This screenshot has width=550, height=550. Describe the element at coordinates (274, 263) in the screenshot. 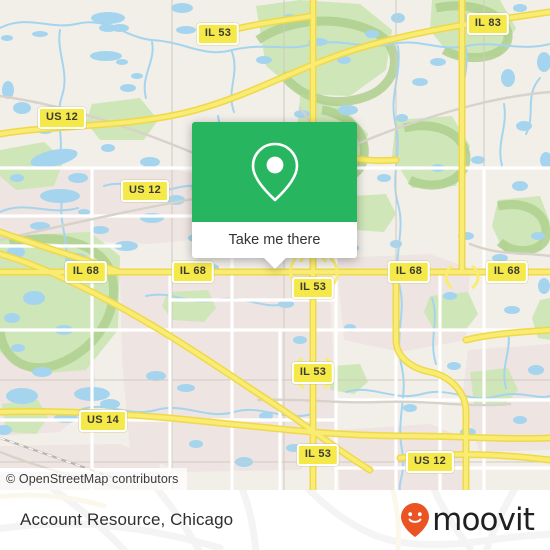

I see `popup-tail-arrow` at that location.